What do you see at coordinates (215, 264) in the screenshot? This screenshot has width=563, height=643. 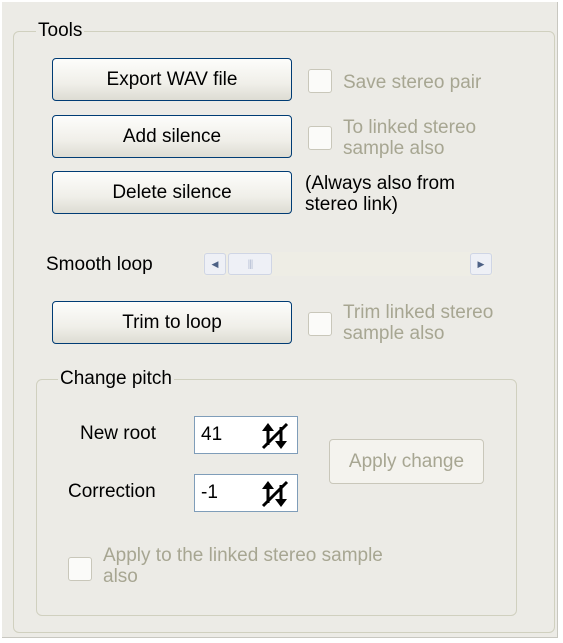 I see `scroll-left-icon: ◀` at bounding box center [215, 264].